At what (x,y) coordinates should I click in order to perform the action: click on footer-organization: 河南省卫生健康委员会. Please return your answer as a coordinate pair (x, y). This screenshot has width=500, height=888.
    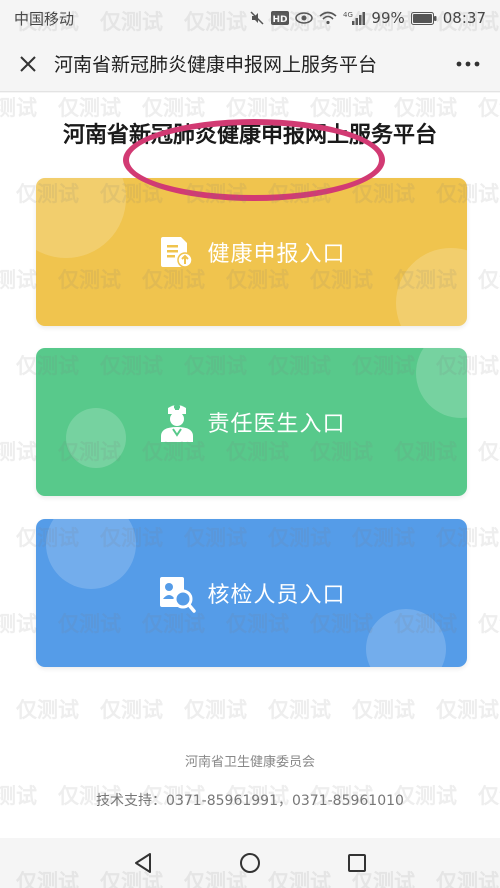
    Looking at the image, I should click on (249, 762).